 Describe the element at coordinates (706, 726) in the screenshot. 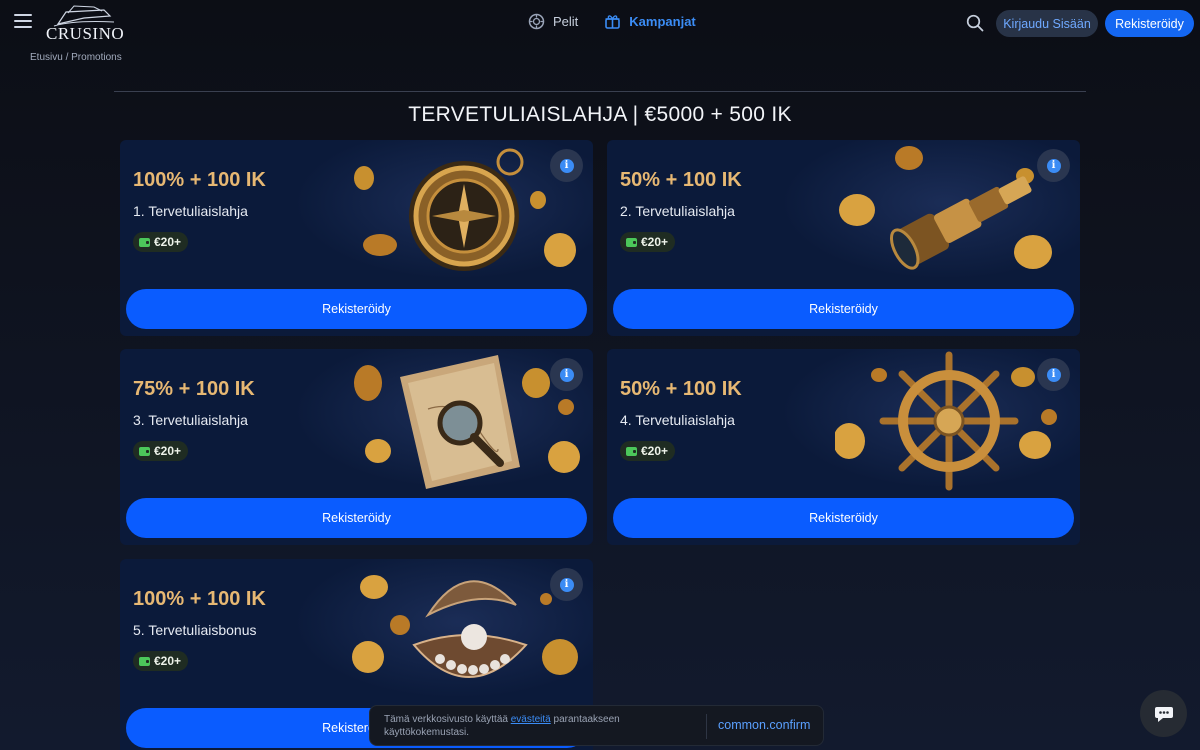

I see `cookie-divider` at that location.